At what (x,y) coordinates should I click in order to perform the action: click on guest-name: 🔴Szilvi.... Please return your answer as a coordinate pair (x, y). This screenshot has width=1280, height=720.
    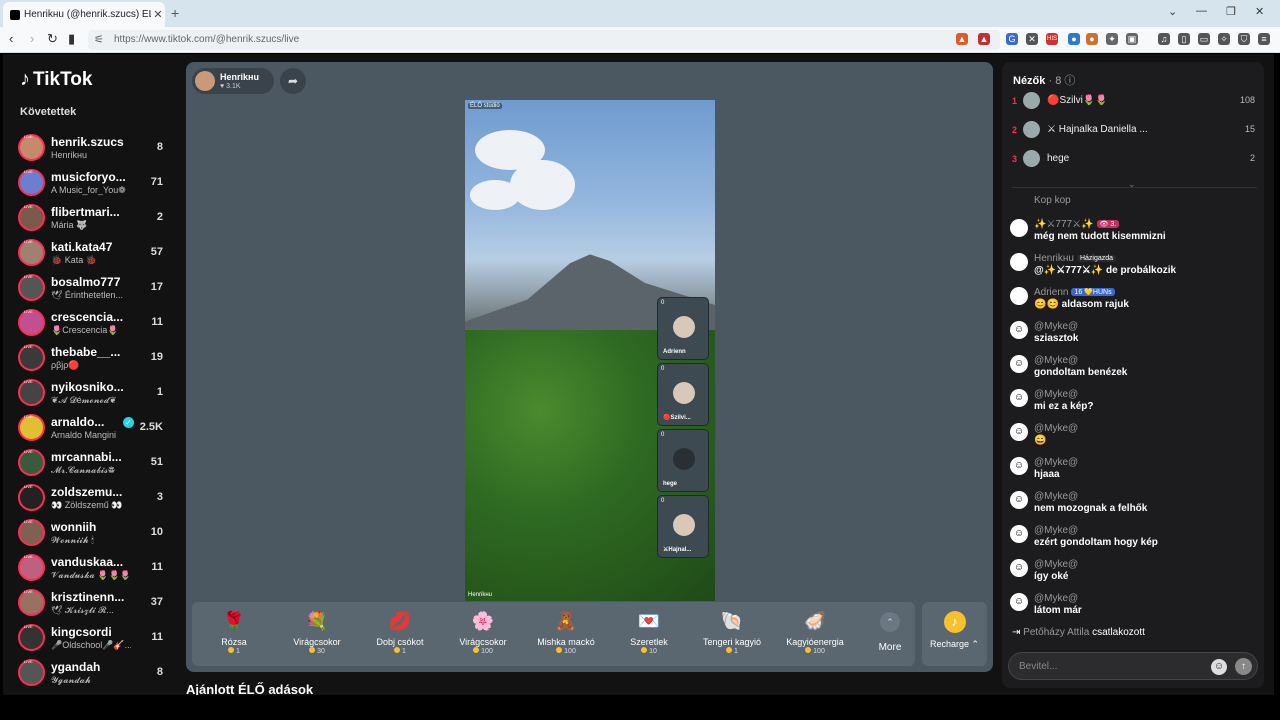
    Looking at the image, I should click on (677, 418).